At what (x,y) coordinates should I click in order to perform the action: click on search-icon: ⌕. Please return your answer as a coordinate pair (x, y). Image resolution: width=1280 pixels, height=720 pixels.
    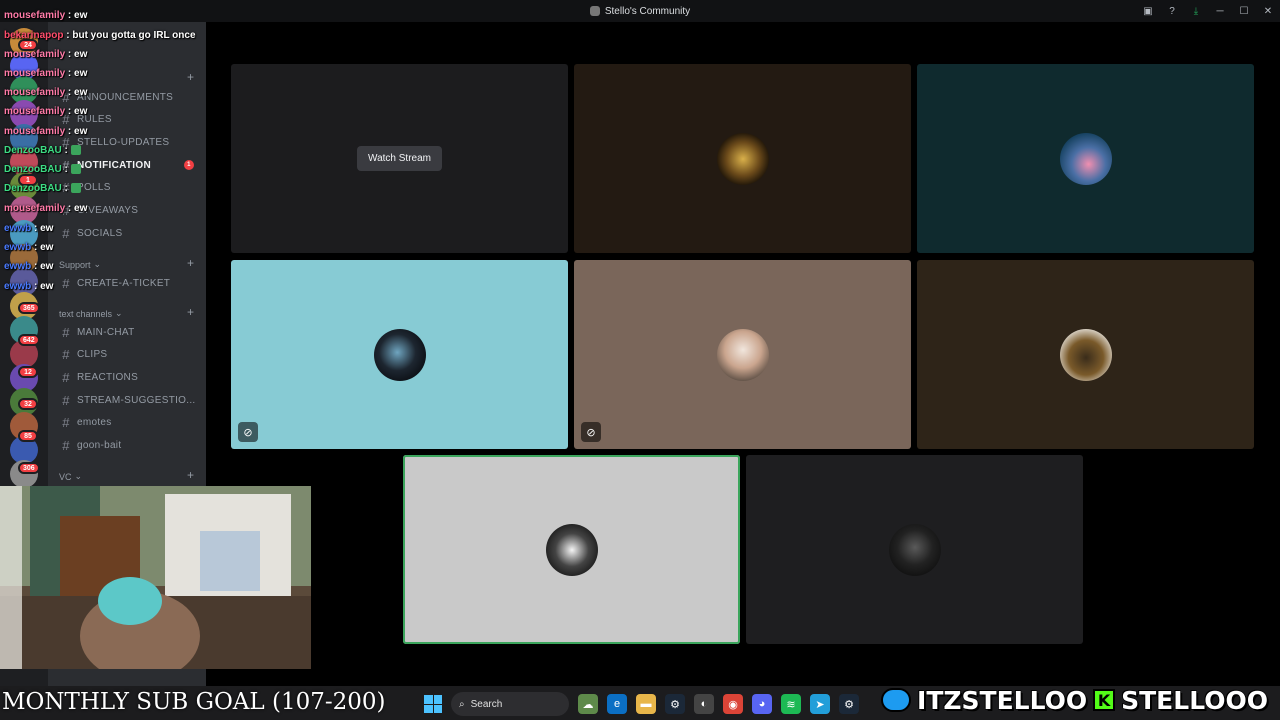
    Looking at the image, I should click on (462, 704).